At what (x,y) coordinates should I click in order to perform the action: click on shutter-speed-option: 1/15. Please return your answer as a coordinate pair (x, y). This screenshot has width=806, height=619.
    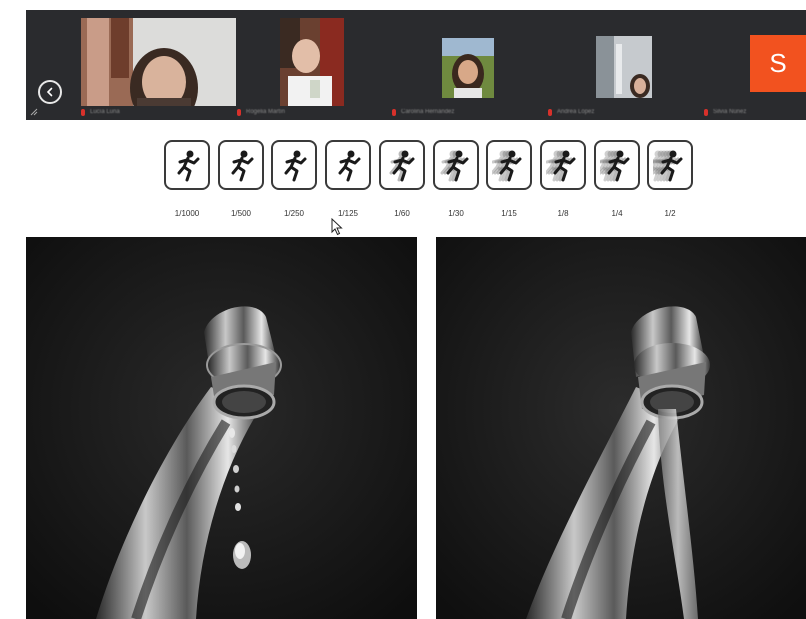
    Looking at the image, I should click on (510, 179).